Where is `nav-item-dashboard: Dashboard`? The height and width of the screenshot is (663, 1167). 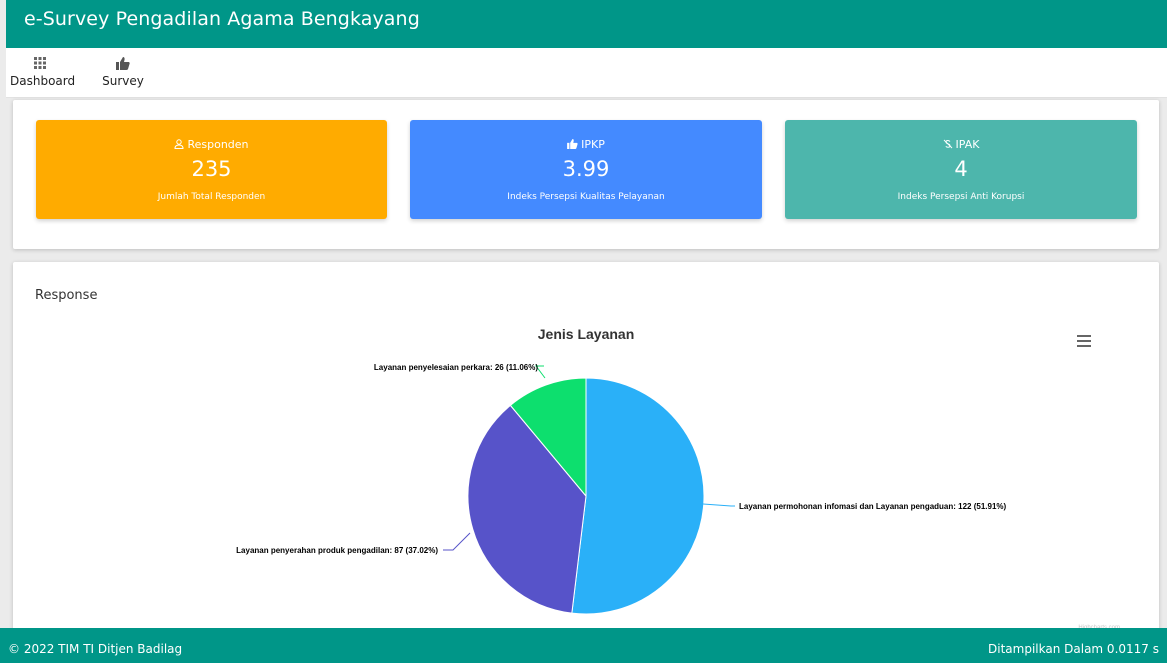
nav-item-dashboard: Dashboard is located at coordinates (42, 72).